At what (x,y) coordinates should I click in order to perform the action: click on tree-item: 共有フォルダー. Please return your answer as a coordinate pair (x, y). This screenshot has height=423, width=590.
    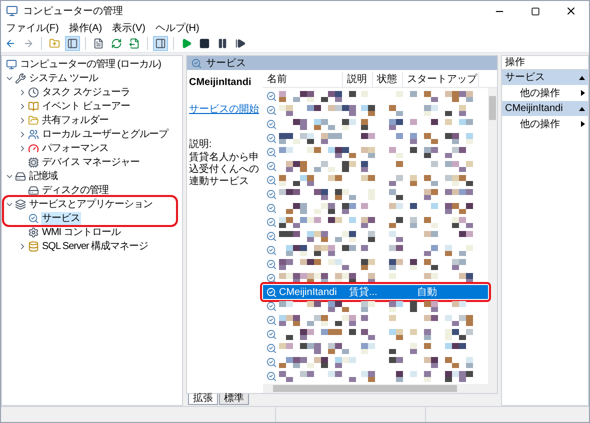
    Looking at the image, I should click on (75, 120).